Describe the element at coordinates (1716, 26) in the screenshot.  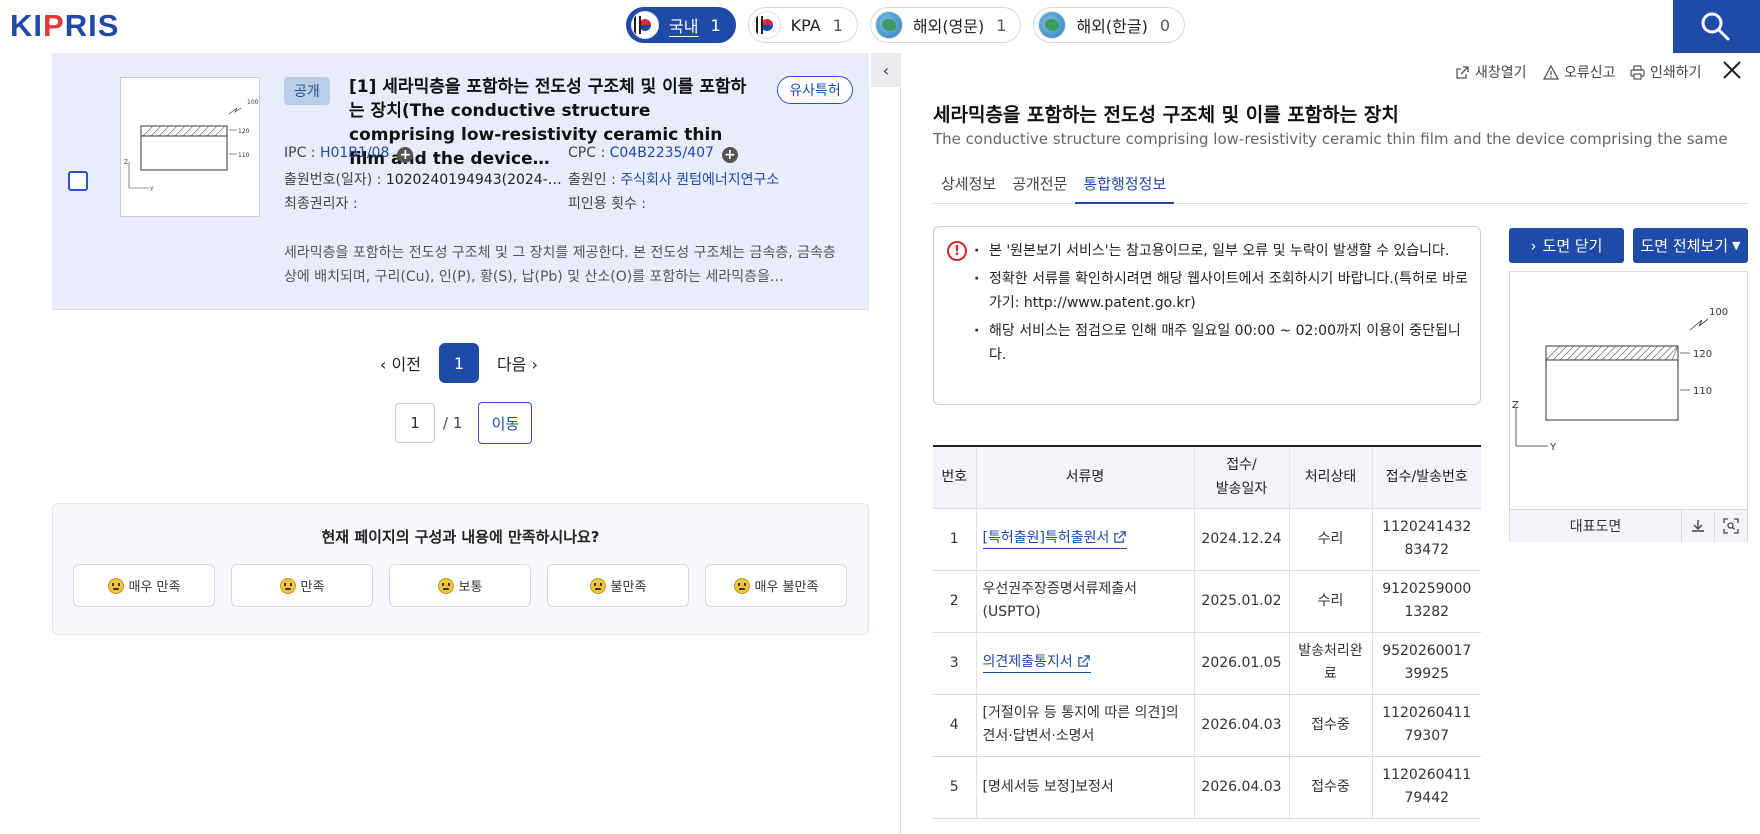
I see `search-button` at that location.